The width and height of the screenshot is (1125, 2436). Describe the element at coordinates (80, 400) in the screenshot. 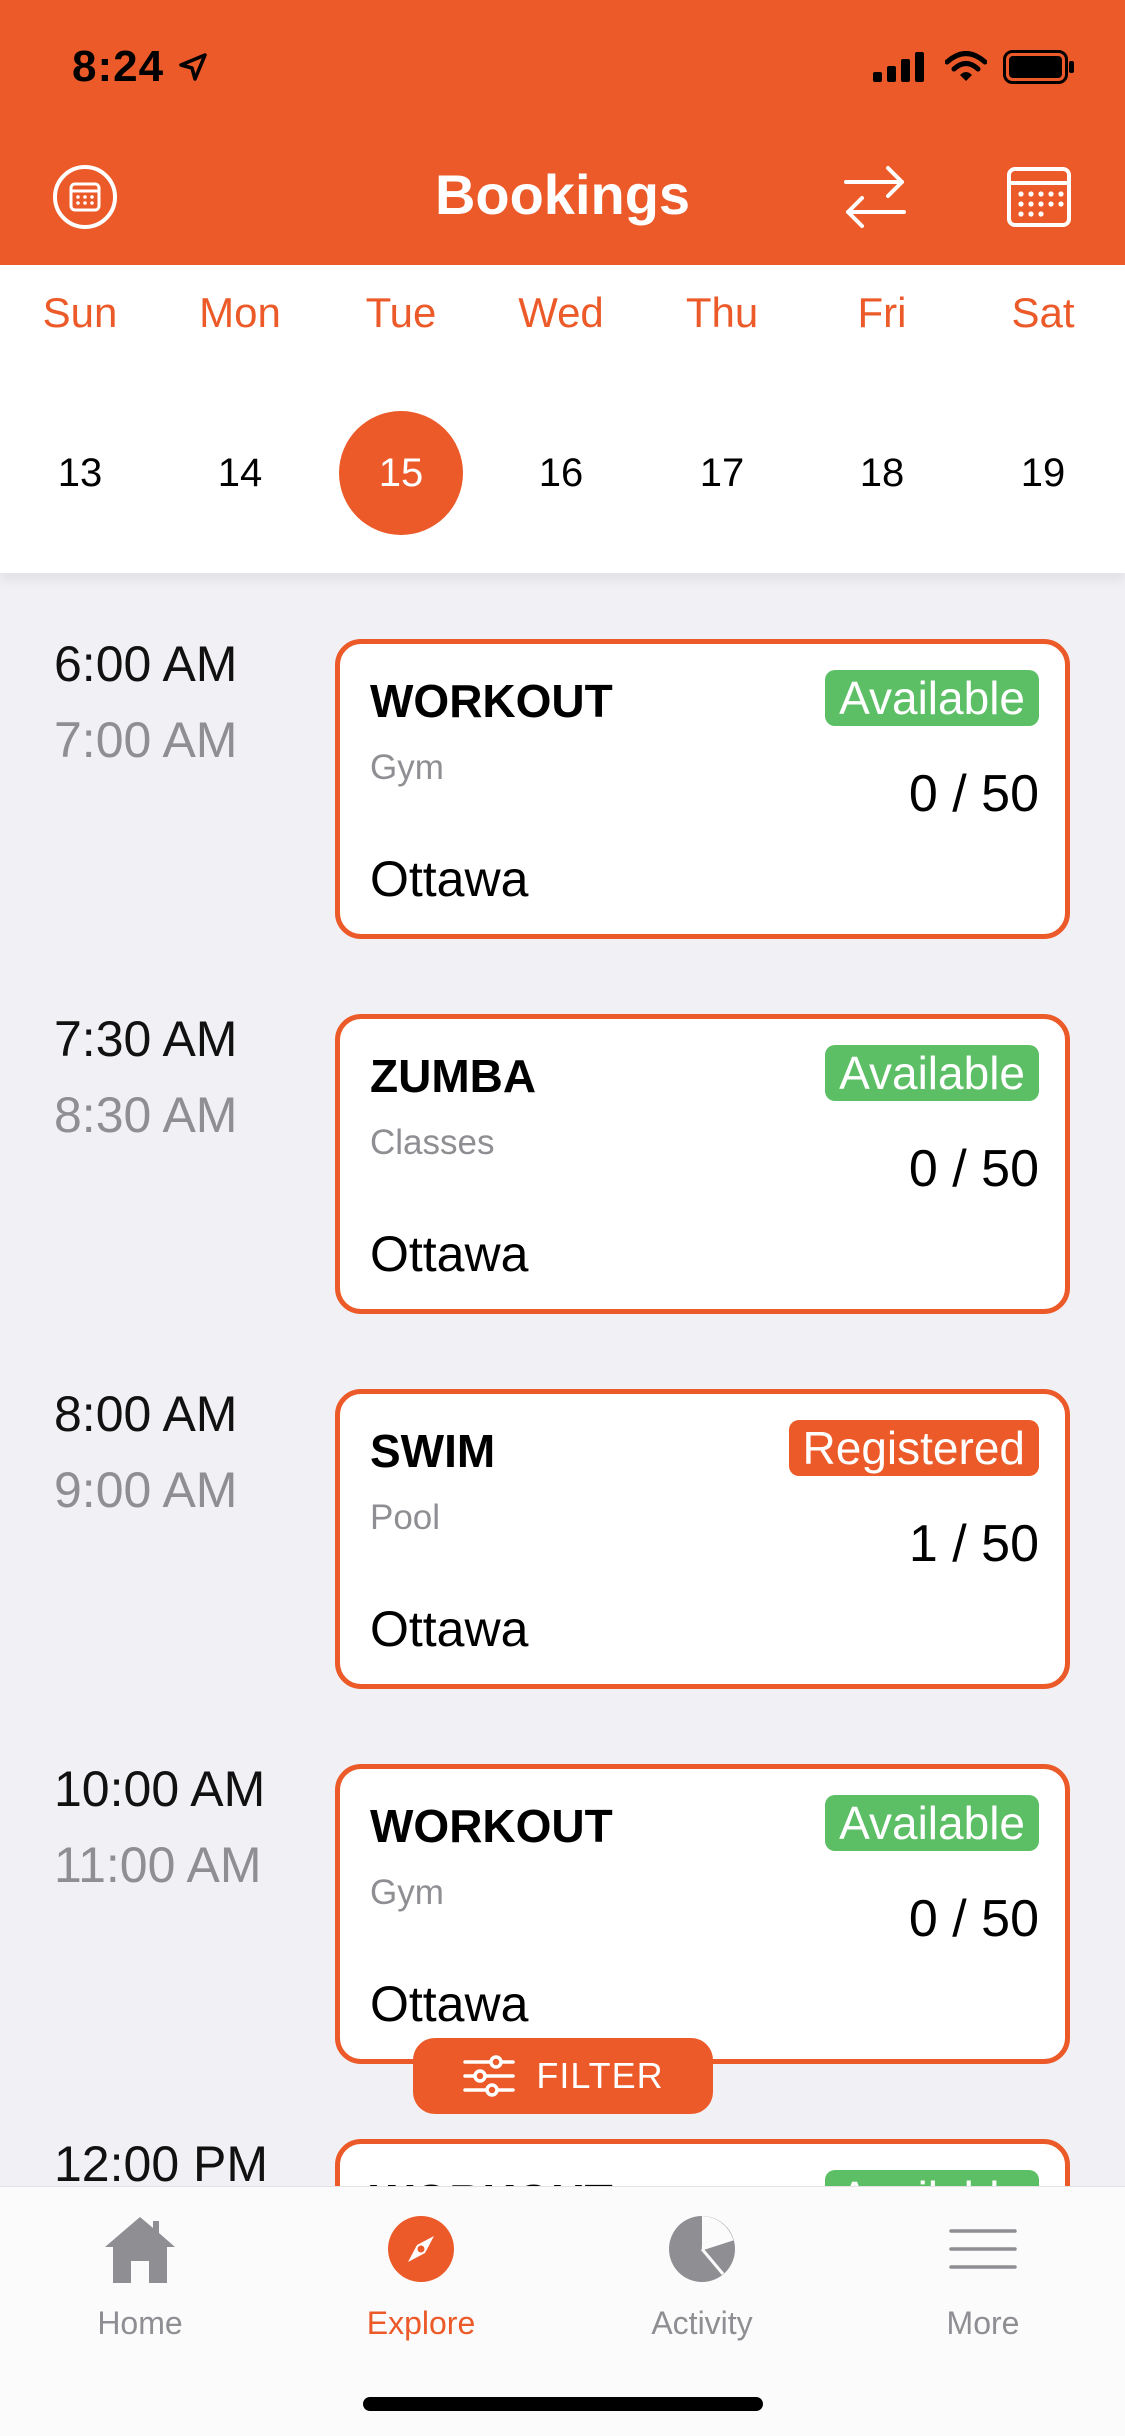

I see `day-column-sun: Sun 13` at that location.